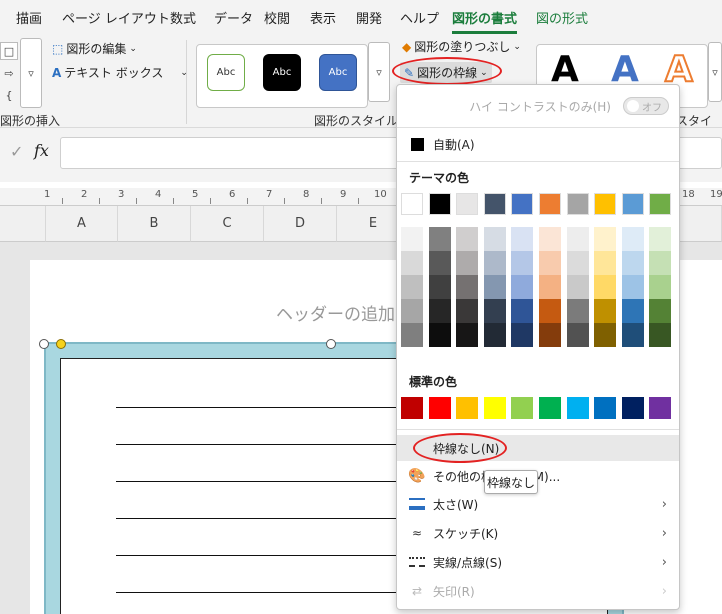  I want to click on tab-shape-format: 図形の書式, so click(485, 21).